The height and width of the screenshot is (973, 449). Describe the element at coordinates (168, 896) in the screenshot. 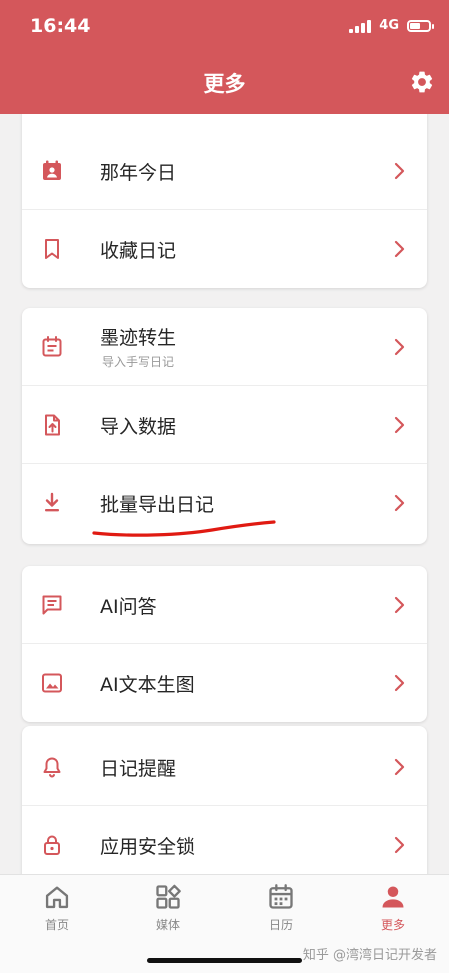

I see `grid-shapes-icon` at that location.